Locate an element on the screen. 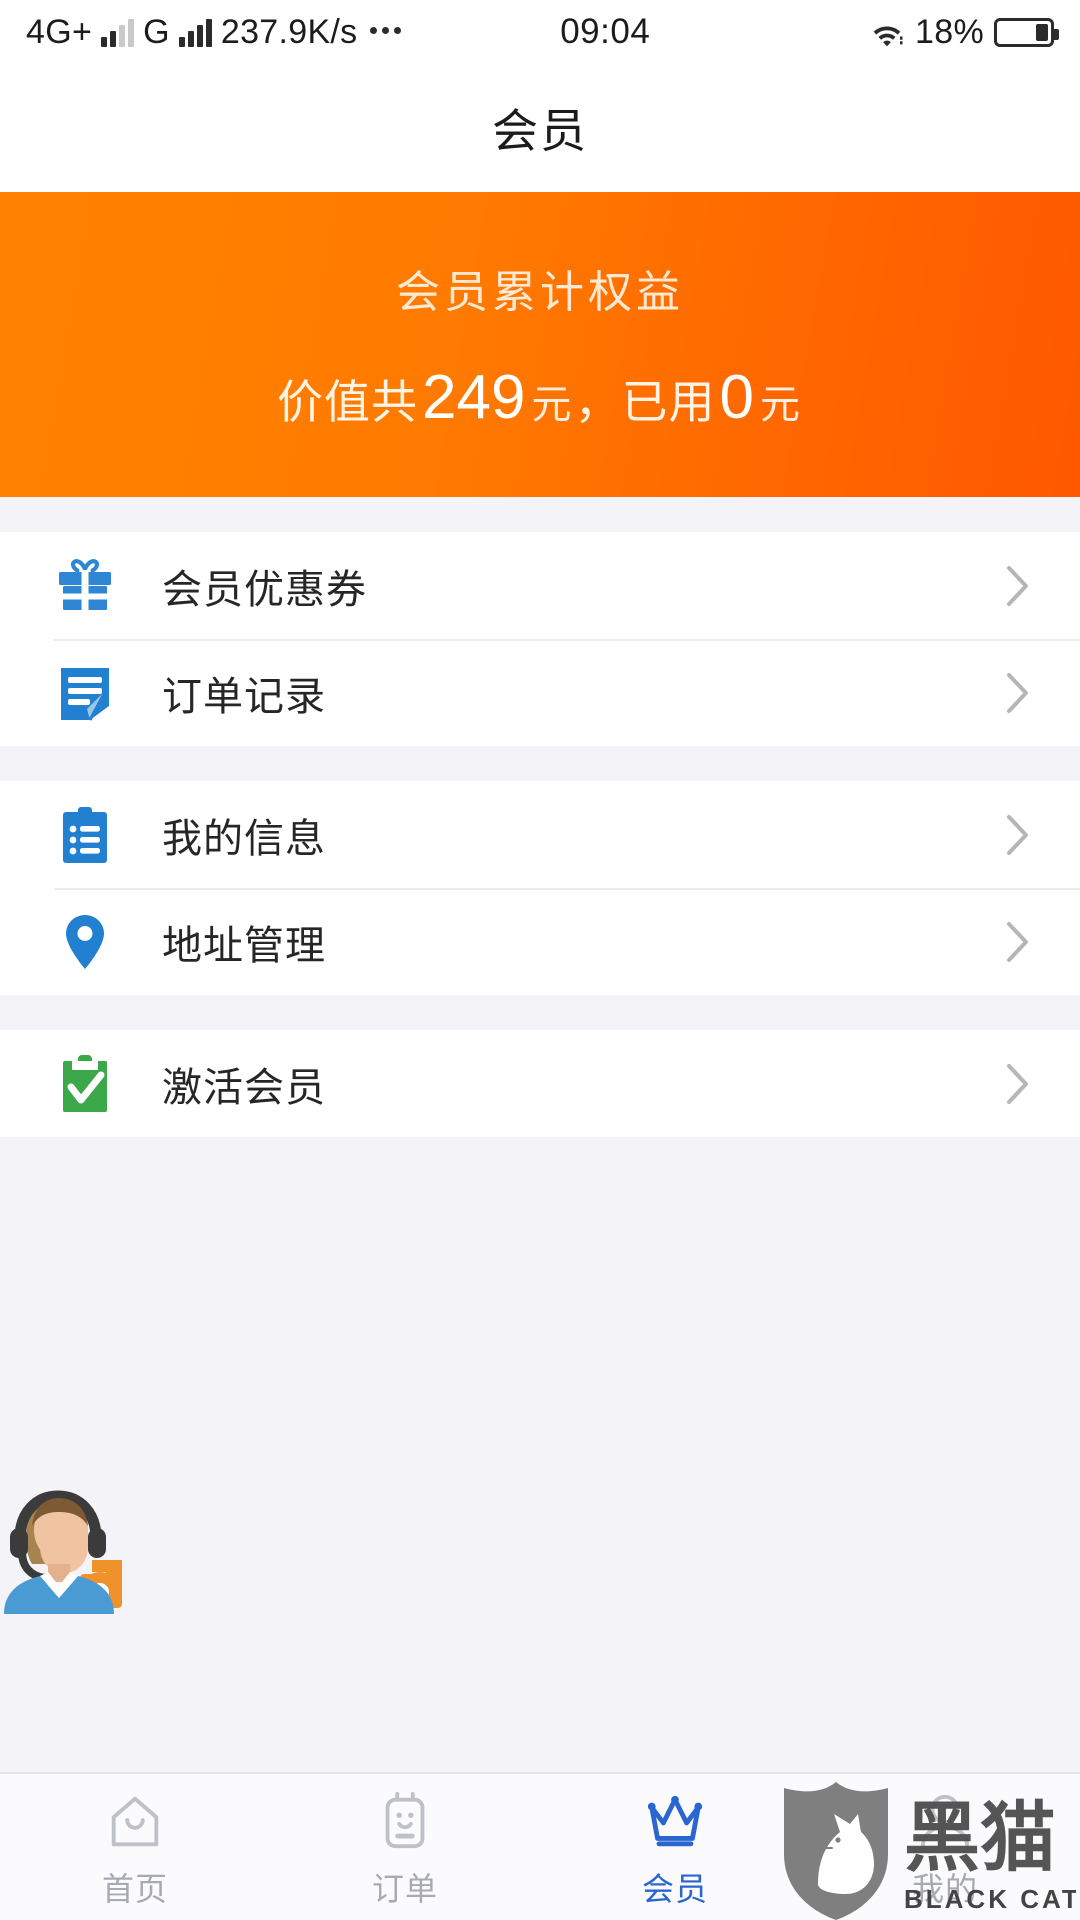  clock-label: 09:04 is located at coordinates (605, 31).